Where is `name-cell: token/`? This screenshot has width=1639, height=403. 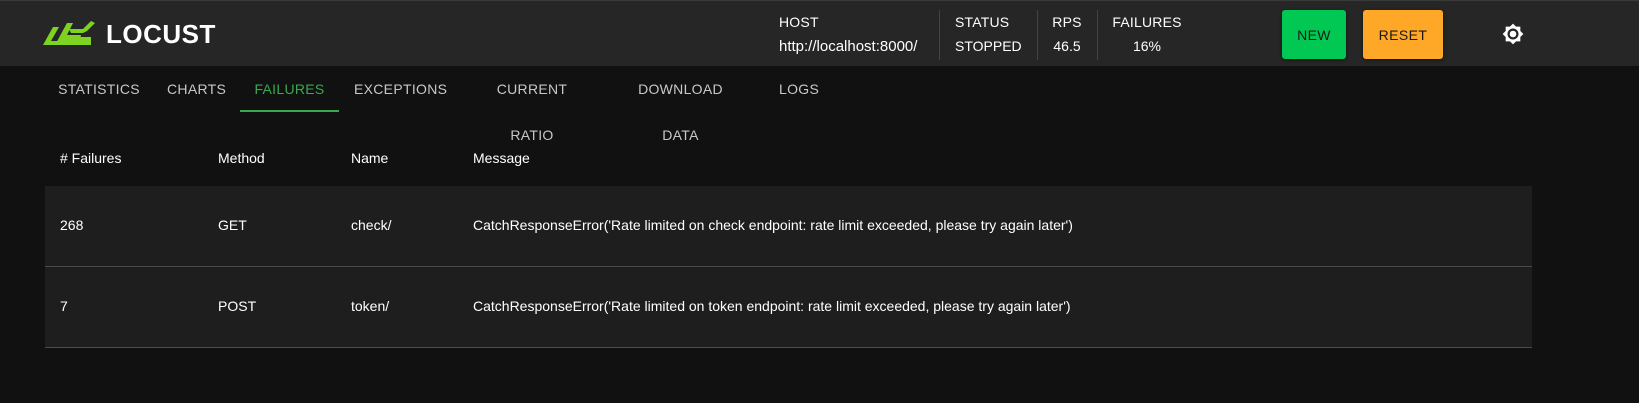
name-cell: token/ is located at coordinates (370, 306).